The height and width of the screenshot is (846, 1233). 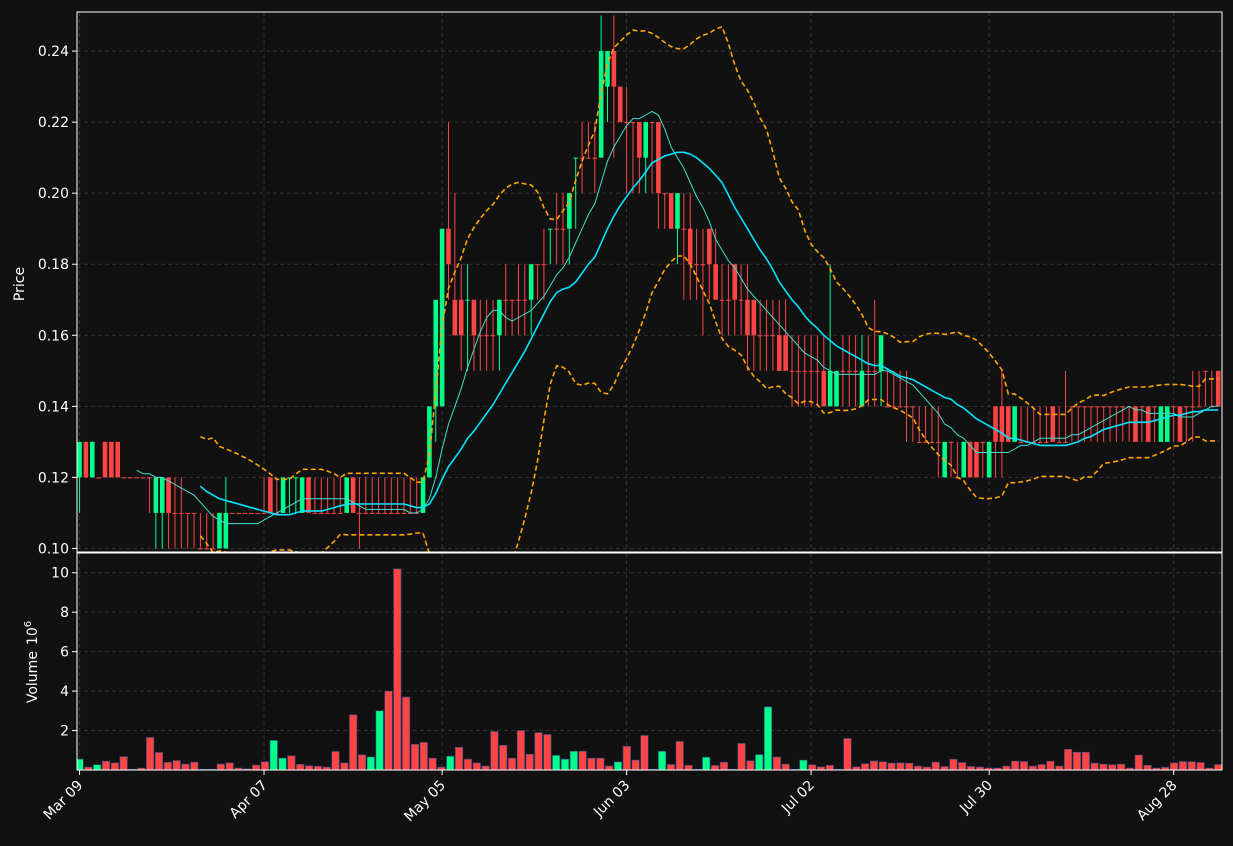 What do you see at coordinates (53, 265) in the screenshot?
I see `price-ytick-label: 0.18` at bounding box center [53, 265].